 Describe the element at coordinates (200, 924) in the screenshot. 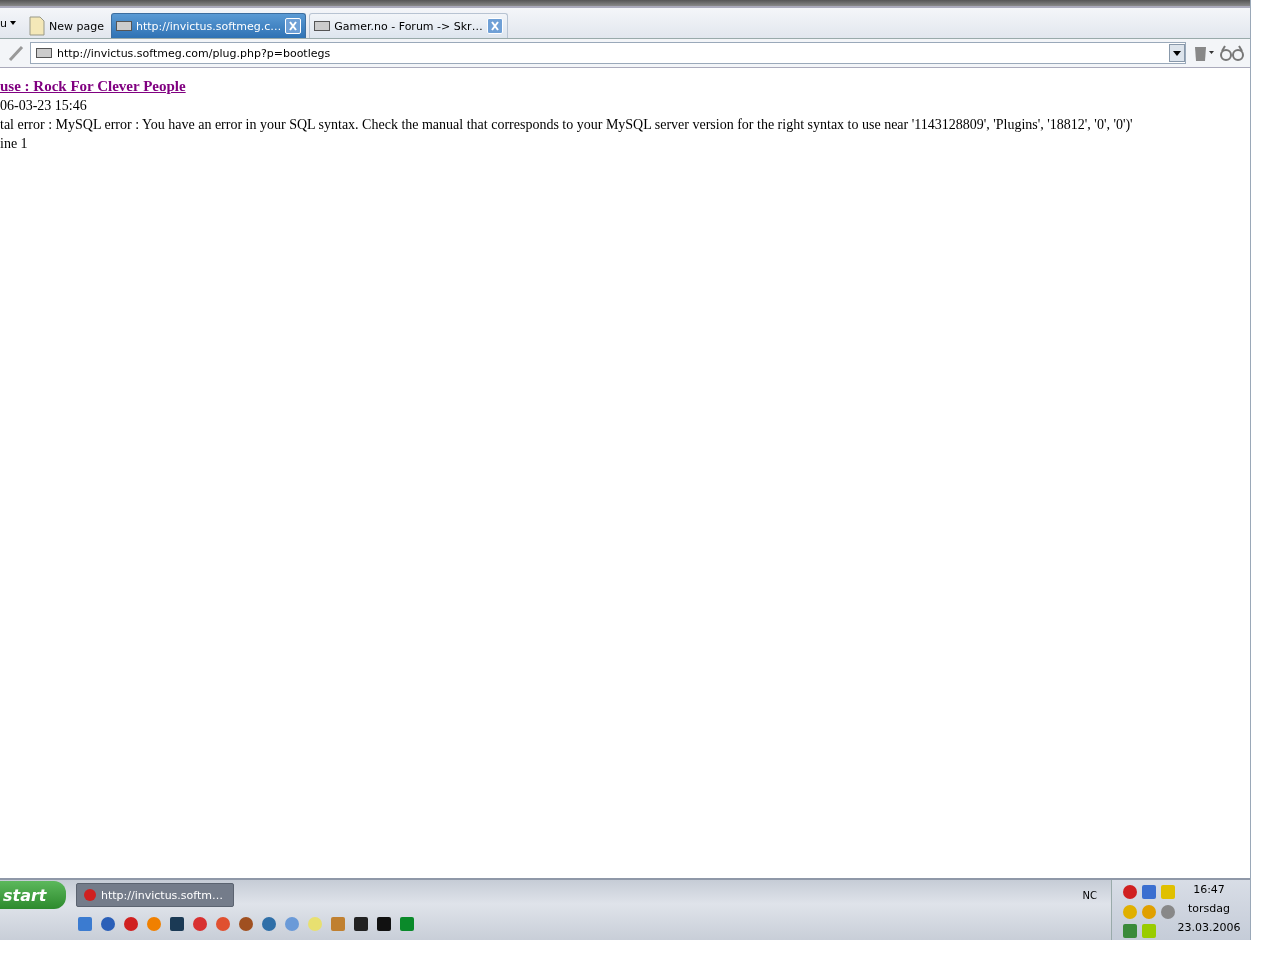

I see `ball-icon` at that location.